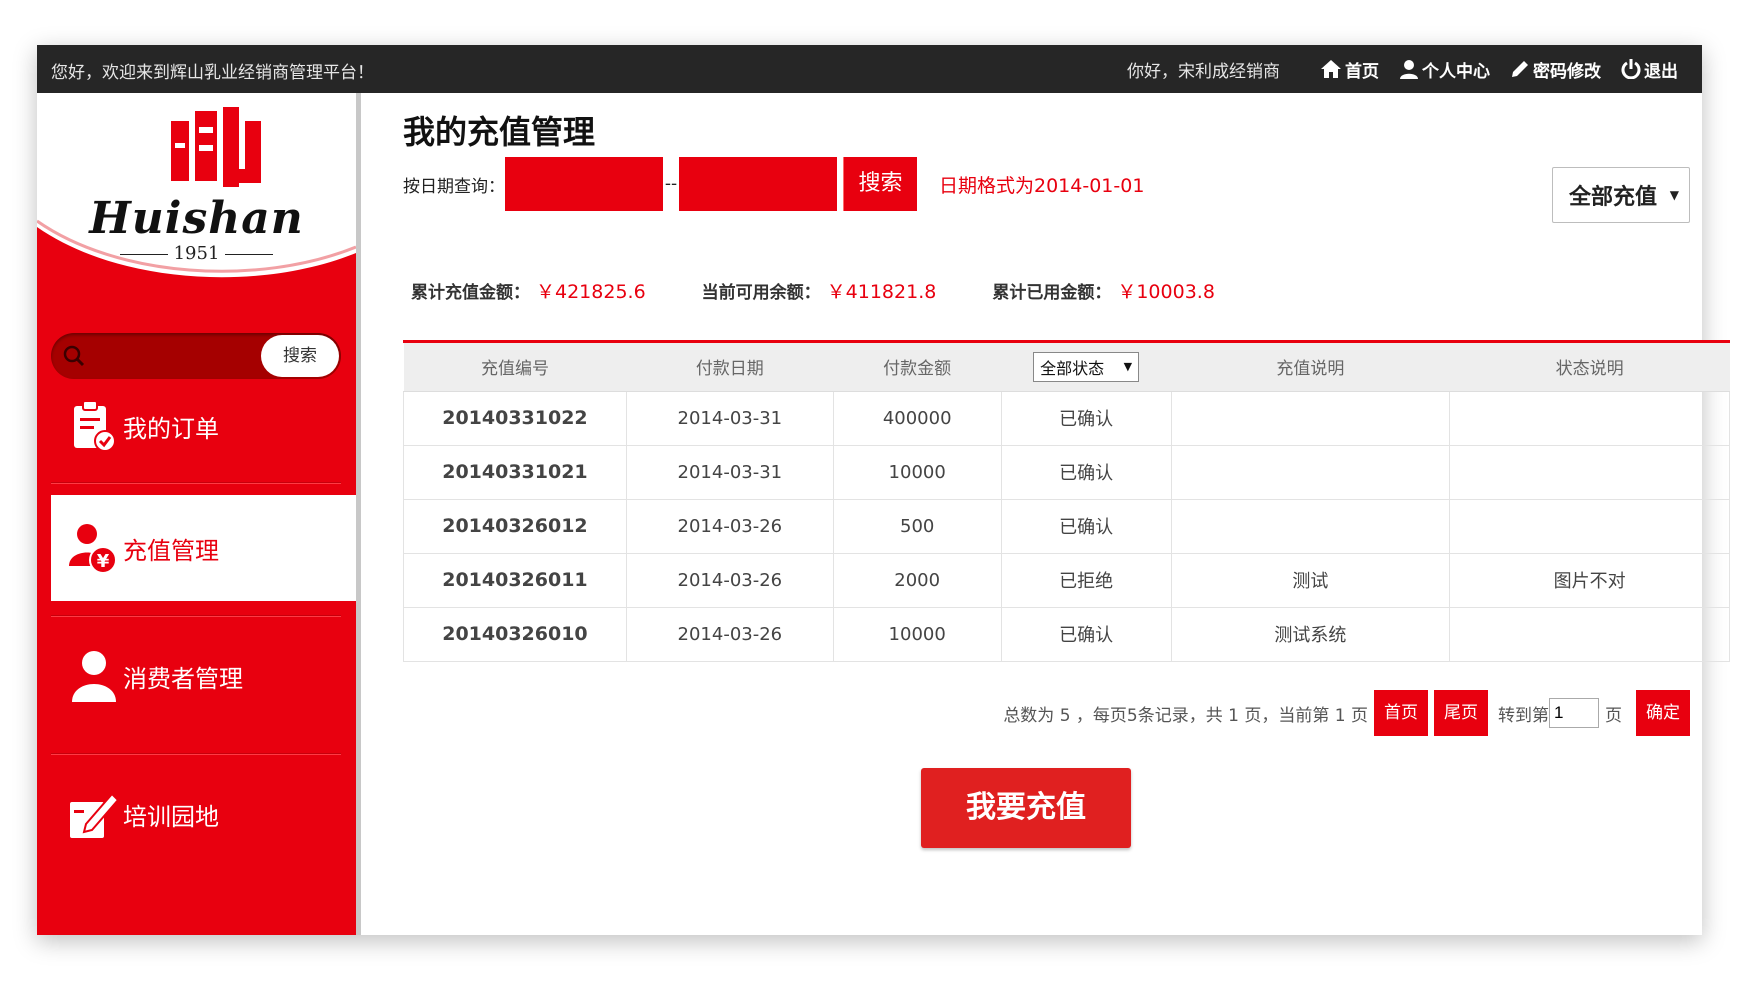 The height and width of the screenshot is (992, 1754). Describe the element at coordinates (74, 356) in the screenshot. I see `search-icon` at that location.